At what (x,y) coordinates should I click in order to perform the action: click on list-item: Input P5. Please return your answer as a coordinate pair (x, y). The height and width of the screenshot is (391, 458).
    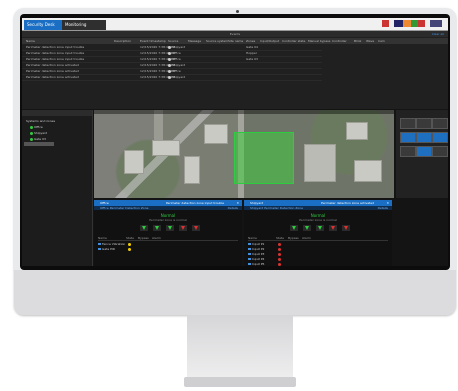
    Looking at the image, I should click on (318, 264).